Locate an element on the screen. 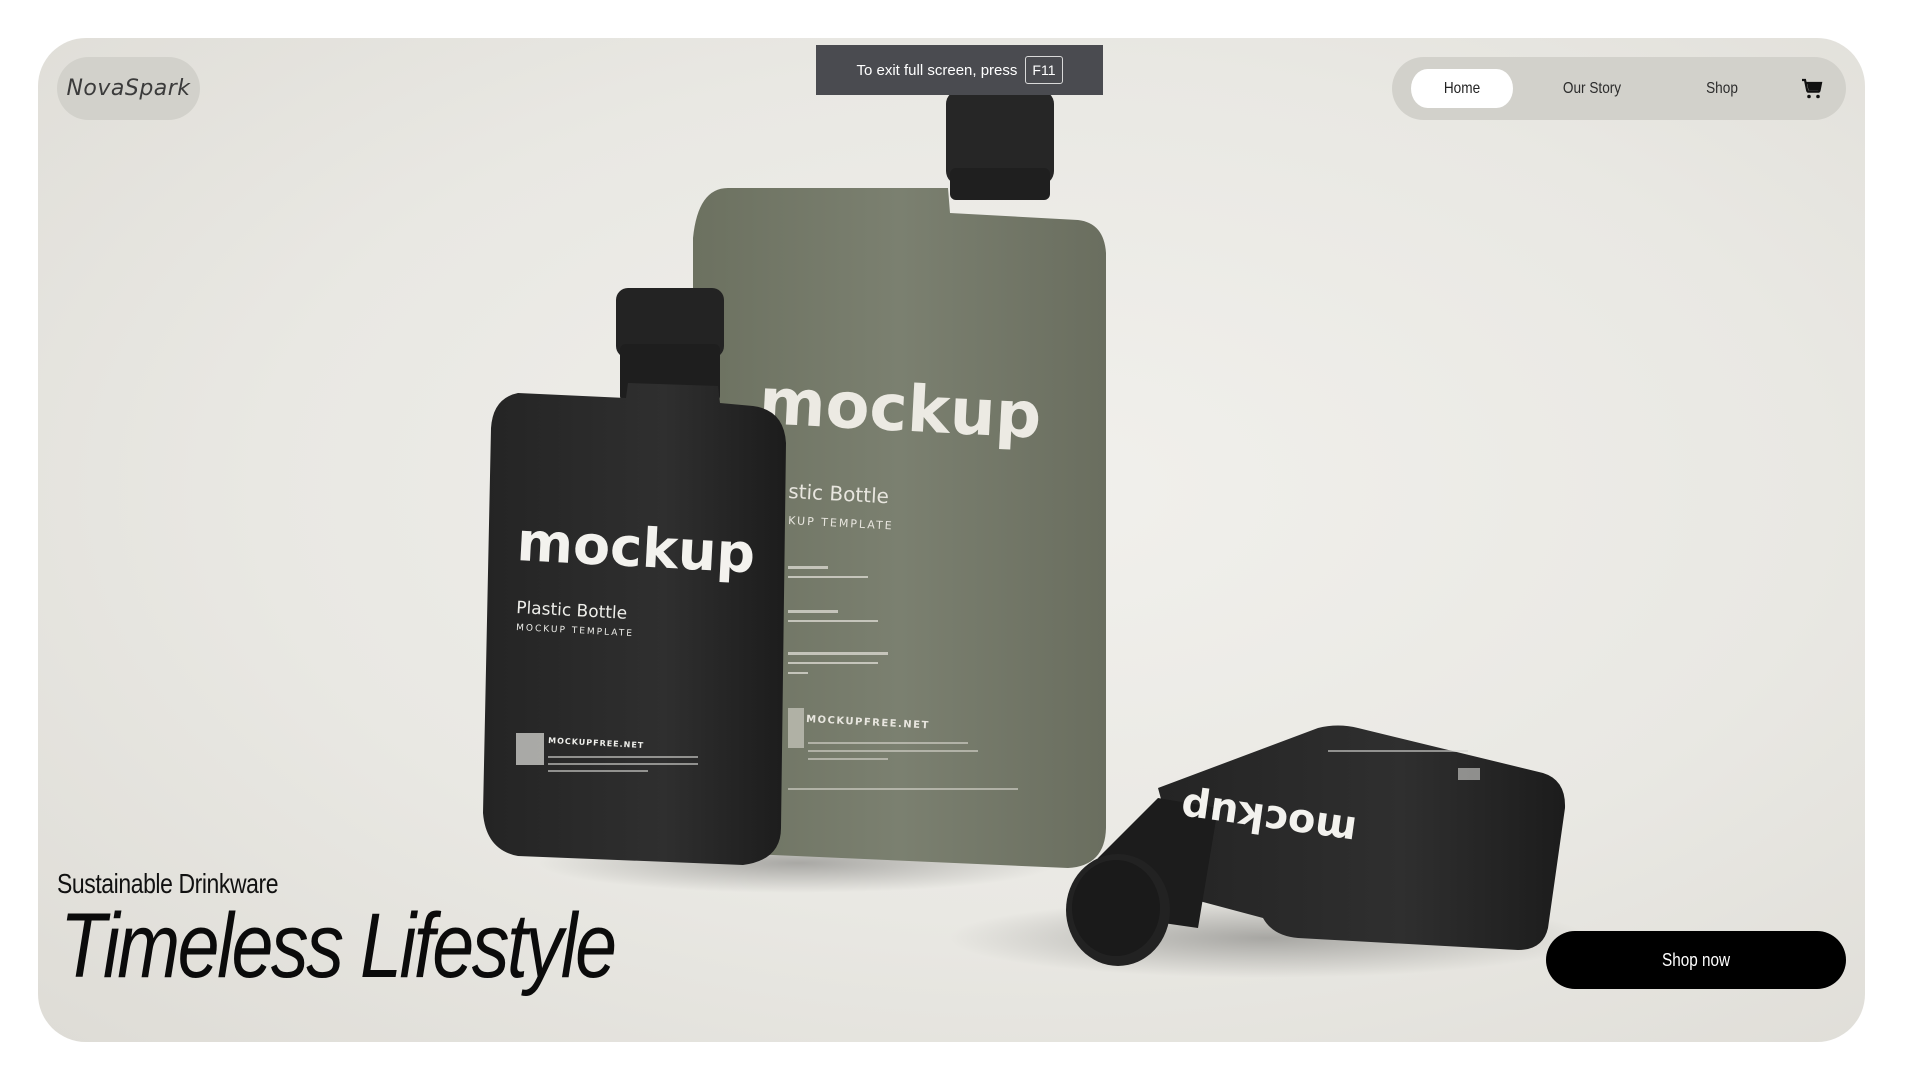  nav-item-home: Home is located at coordinates (1462, 88).